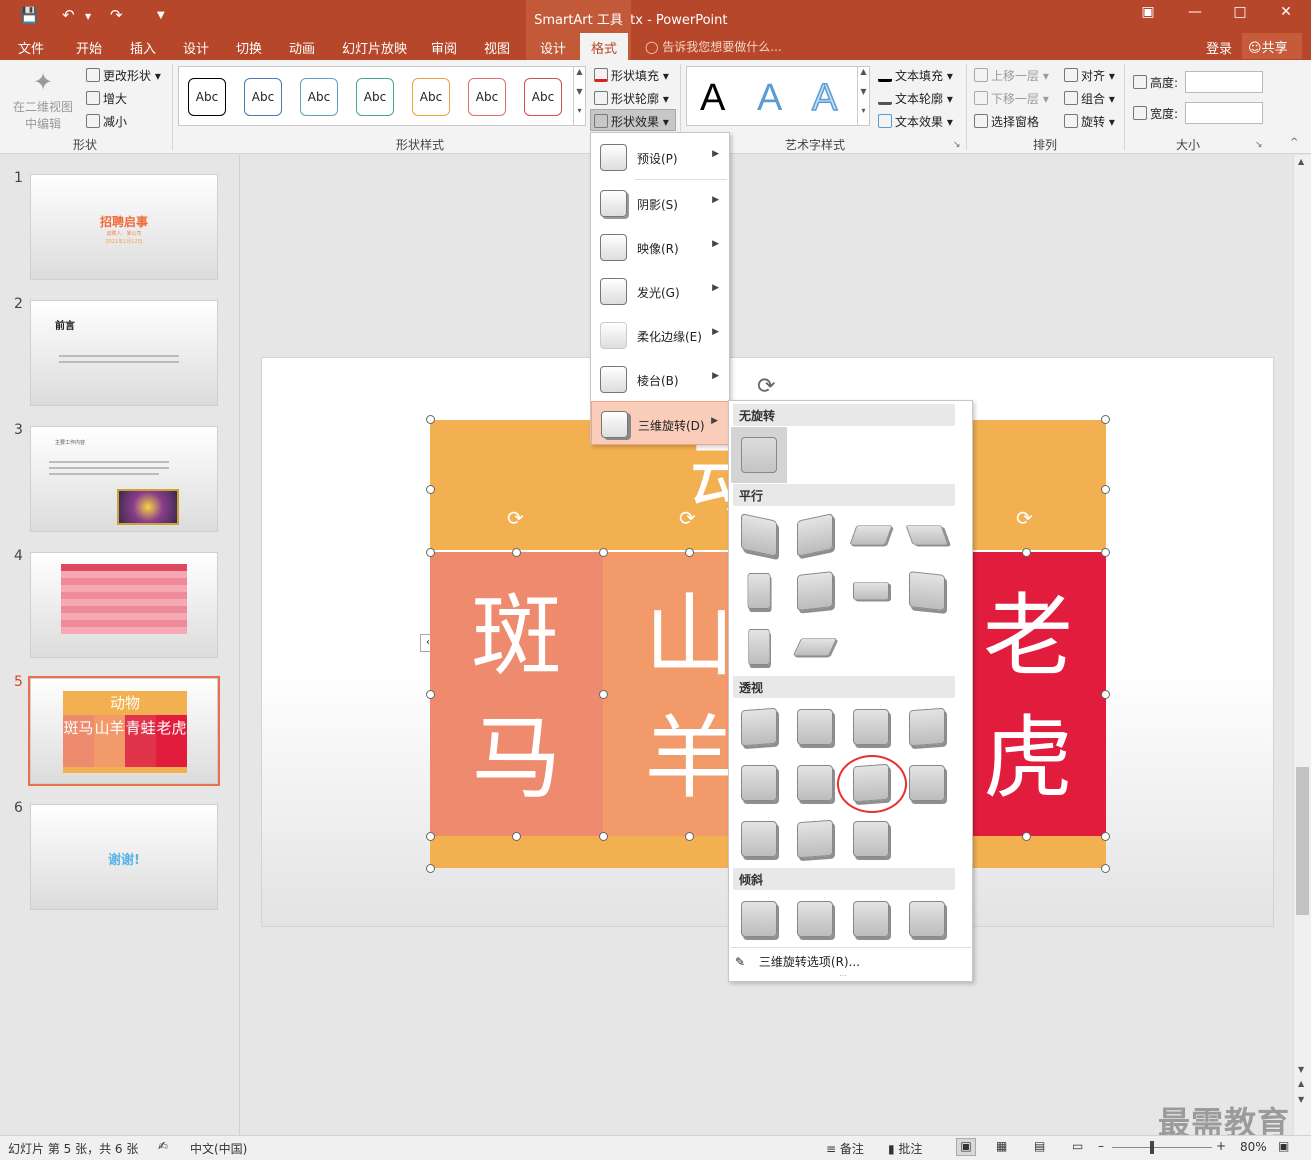  I want to click on wordart-style-blue: A, so click(769, 98).